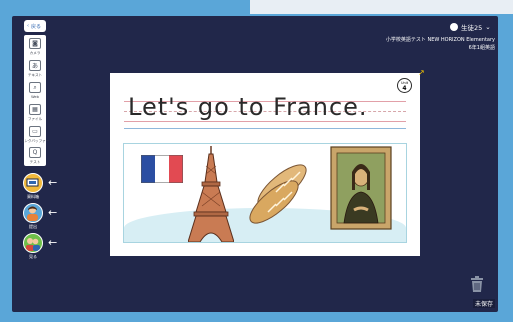  Describe the element at coordinates (211, 194) in the screenshot. I see `eiffel-tower-icon` at that location.